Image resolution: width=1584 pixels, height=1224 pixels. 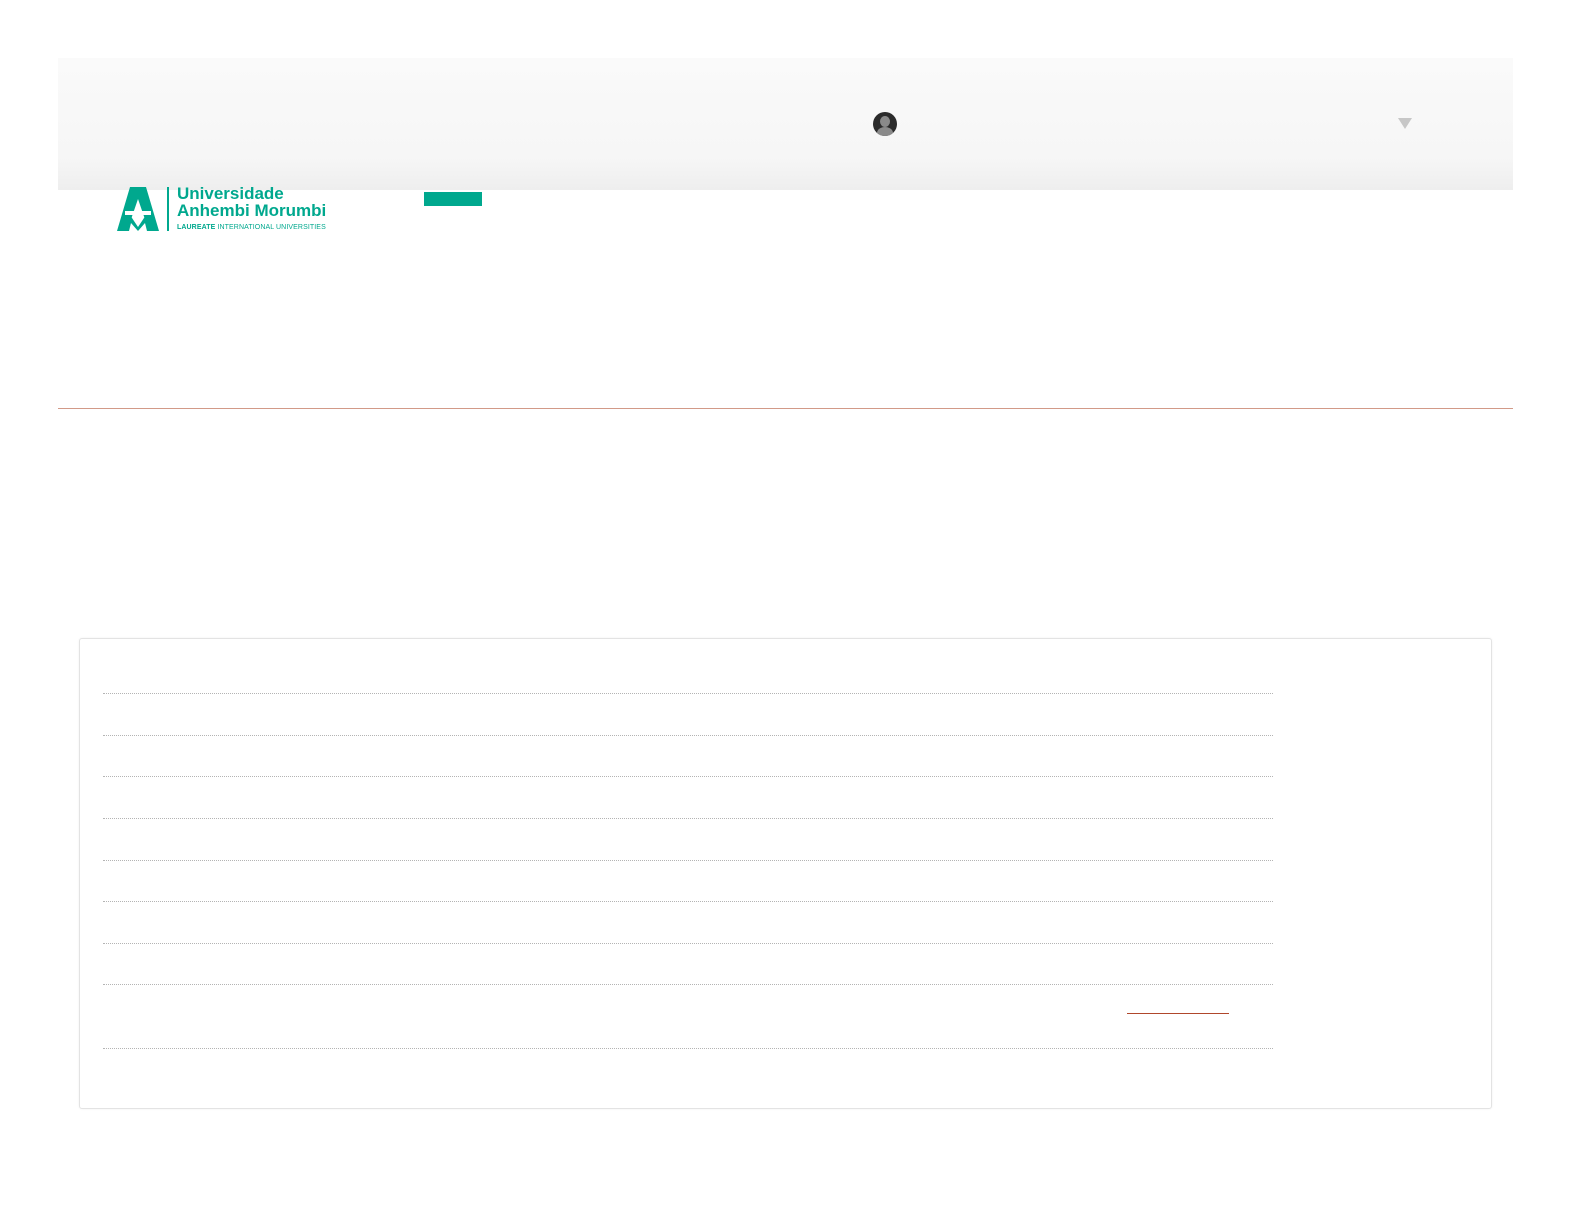 What do you see at coordinates (1405, 123) in the screenshot?
I see `caret-down-icon` at bounding box center [1405, 123].